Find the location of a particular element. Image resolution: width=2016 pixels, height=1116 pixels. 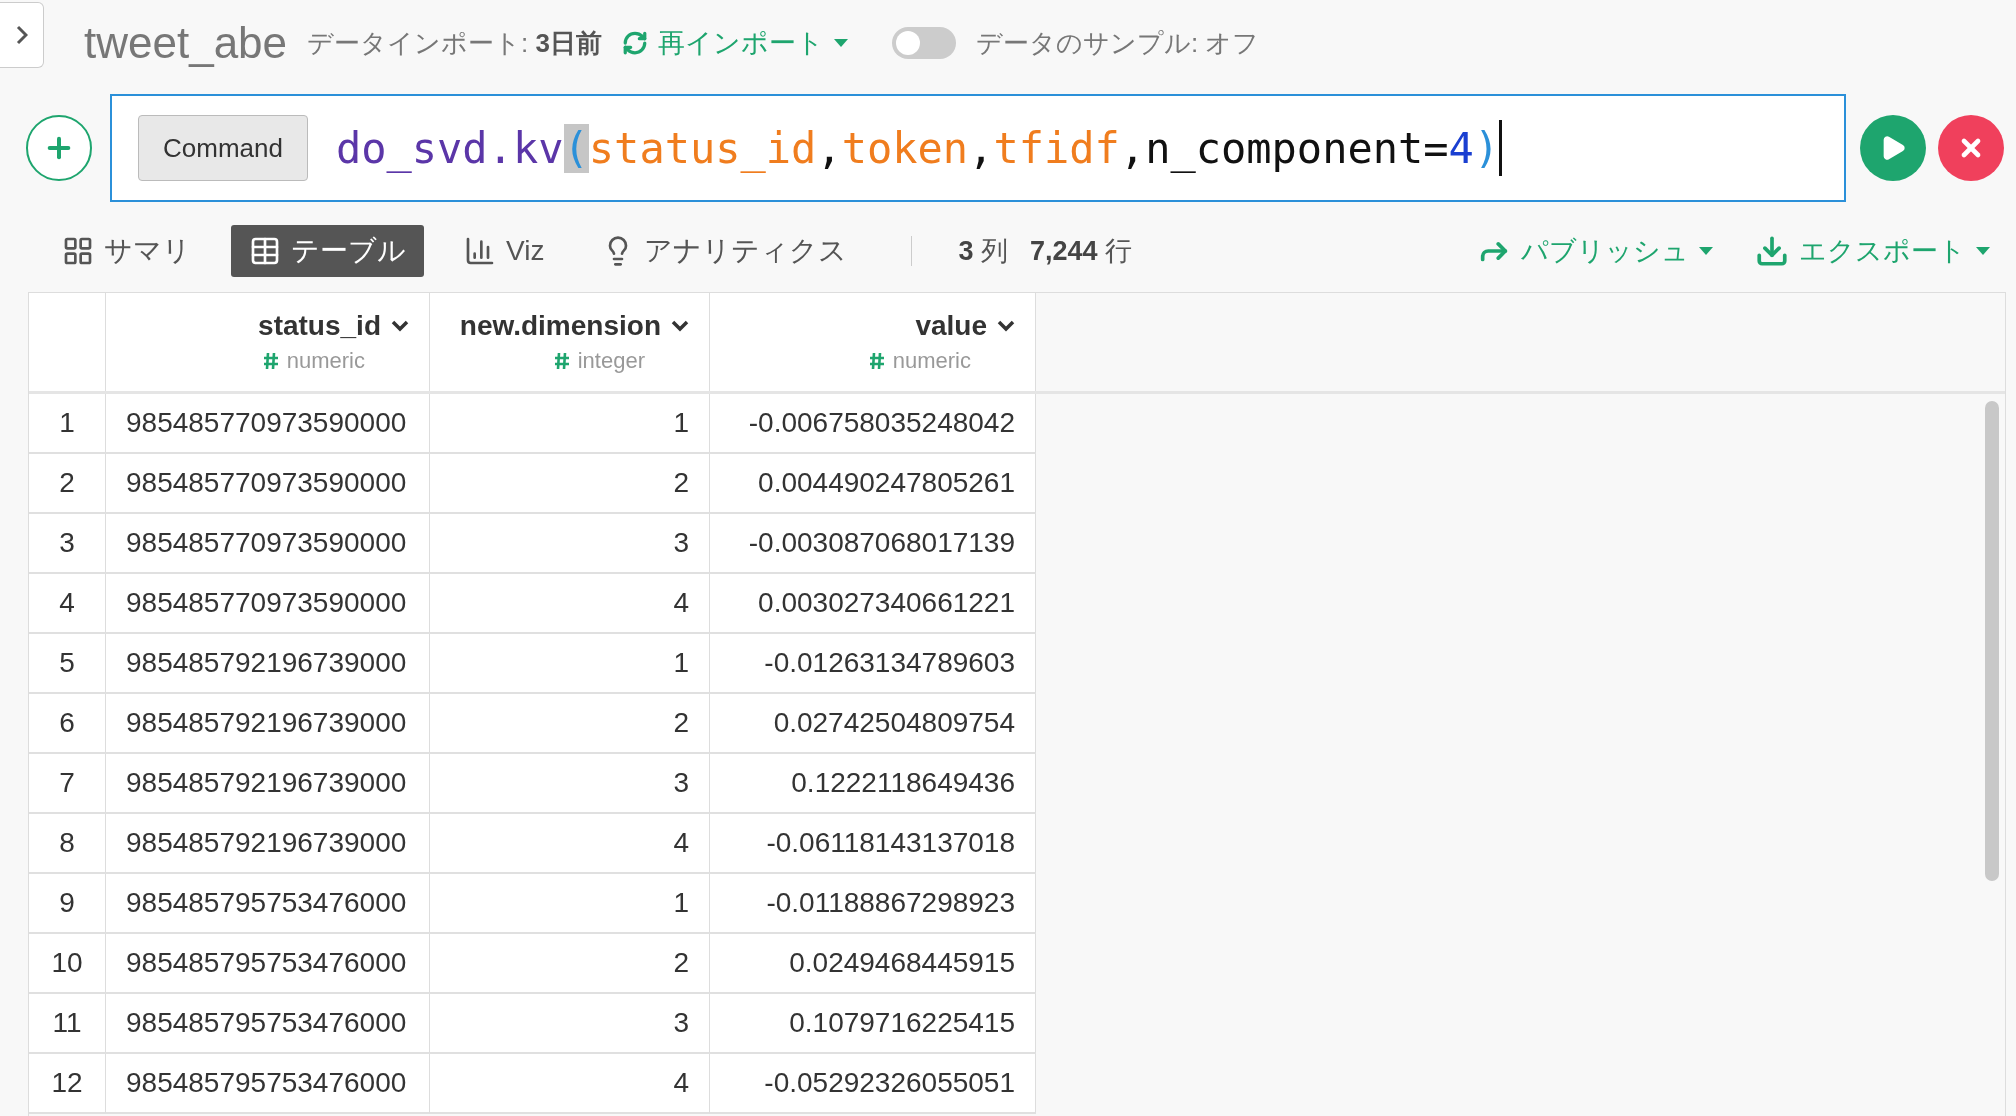

row-number: 9 is located at coordinates (67, 904).